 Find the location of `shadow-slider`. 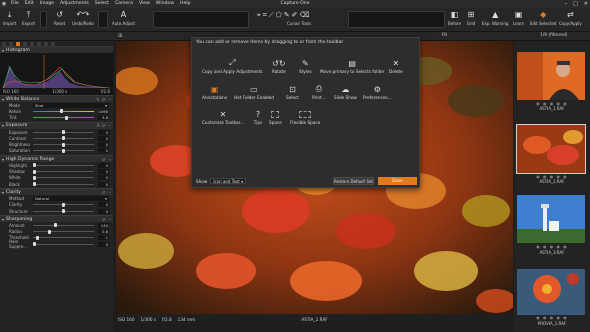

shadow-slider is located at coordinates (63, 171).